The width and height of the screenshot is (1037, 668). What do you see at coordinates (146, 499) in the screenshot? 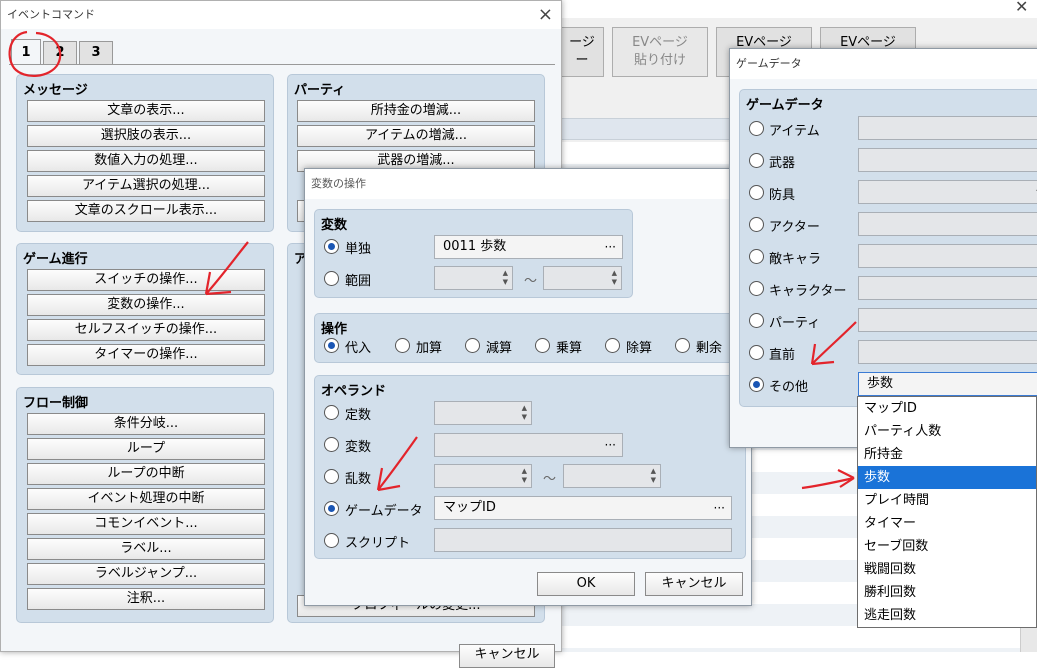
I see `exit-event-button: イベント処理の中断` at bounding box center [146, 499].